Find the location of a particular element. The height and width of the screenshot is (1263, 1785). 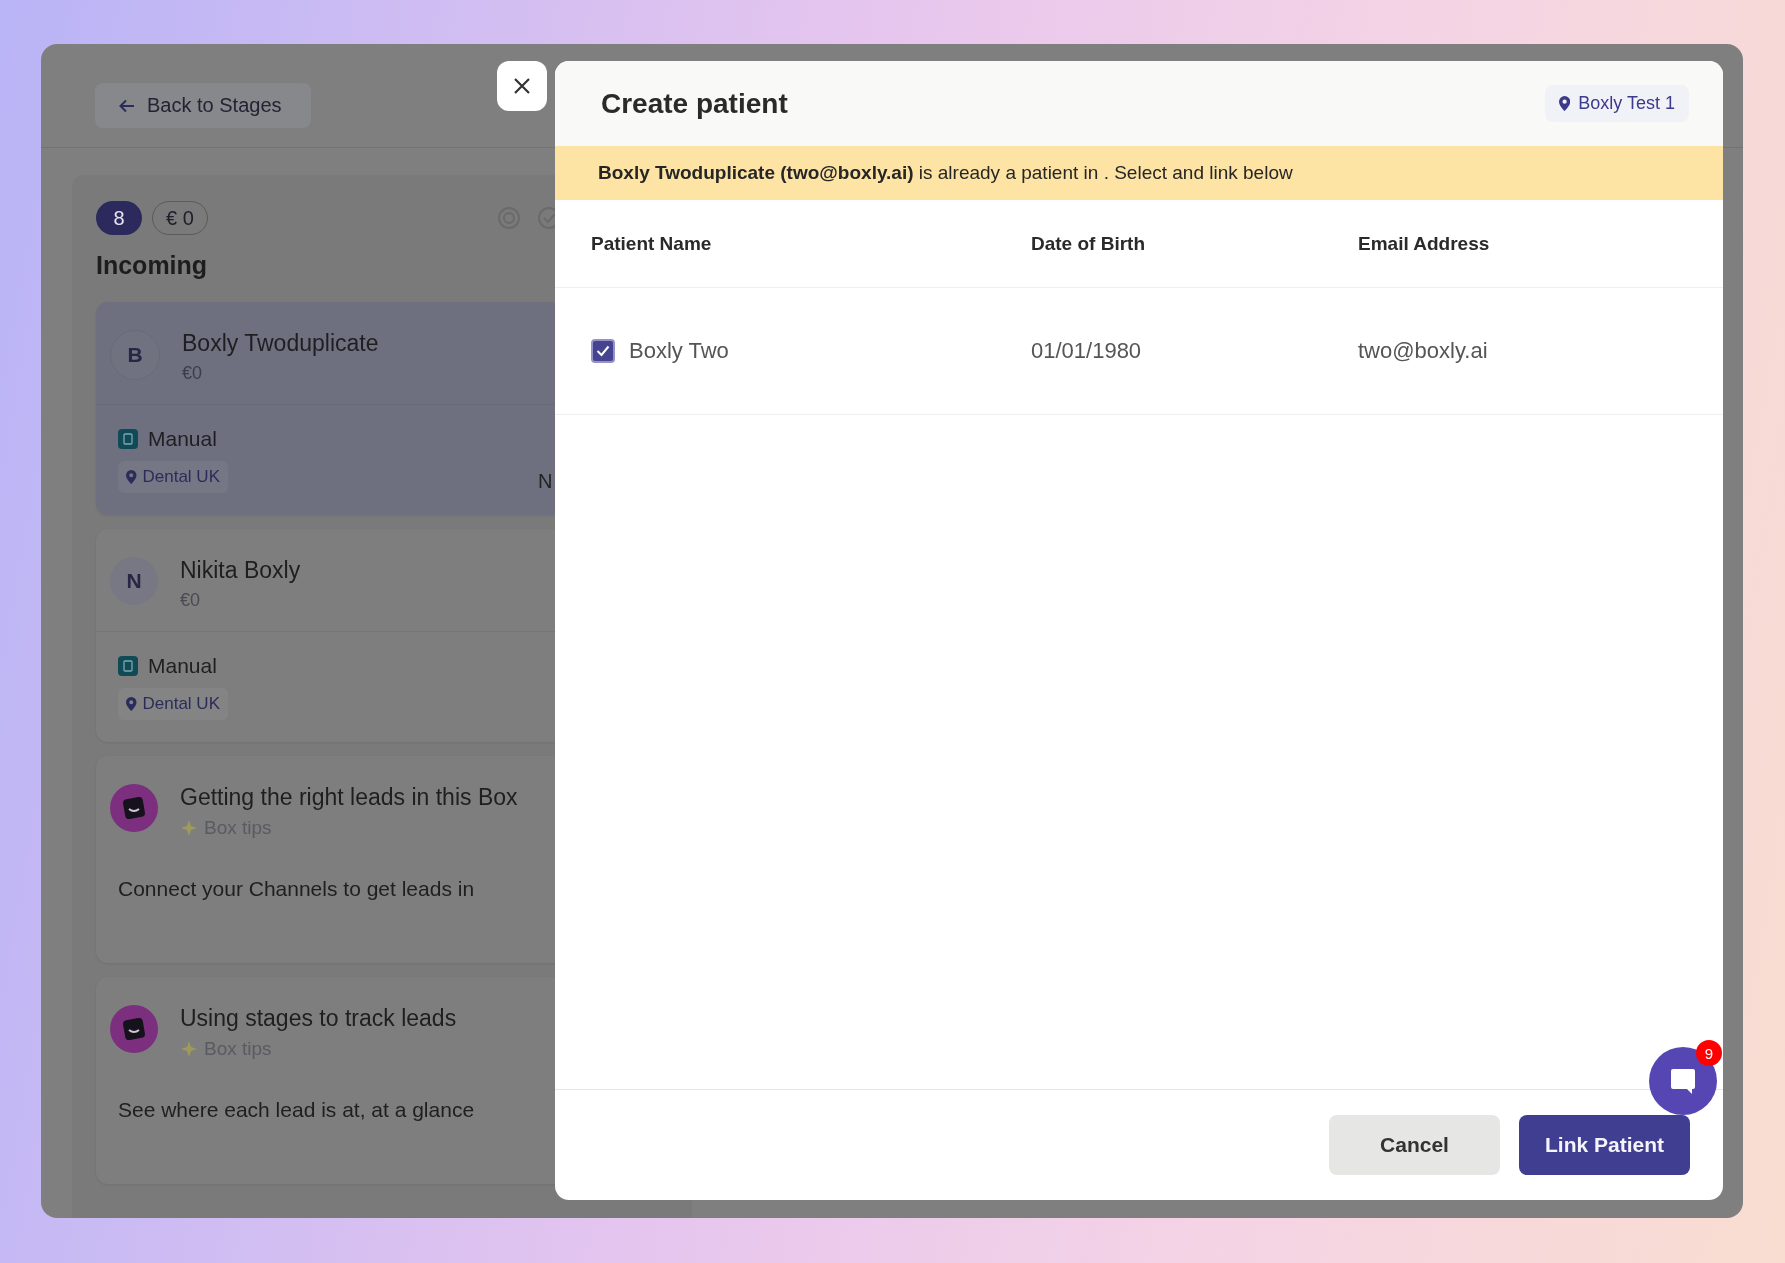

row-checkbox is located at coordinates (603, 351).